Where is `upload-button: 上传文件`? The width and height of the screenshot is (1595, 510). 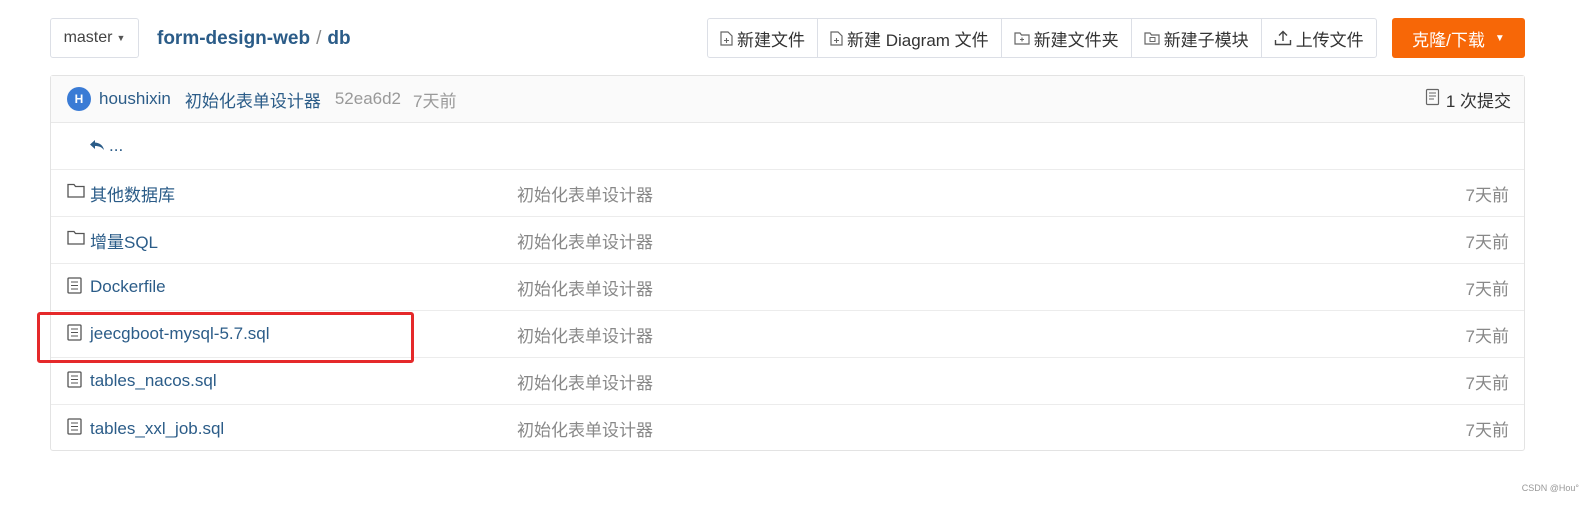
upload-button: 上传文件 is located at coordinates (1319, 38).